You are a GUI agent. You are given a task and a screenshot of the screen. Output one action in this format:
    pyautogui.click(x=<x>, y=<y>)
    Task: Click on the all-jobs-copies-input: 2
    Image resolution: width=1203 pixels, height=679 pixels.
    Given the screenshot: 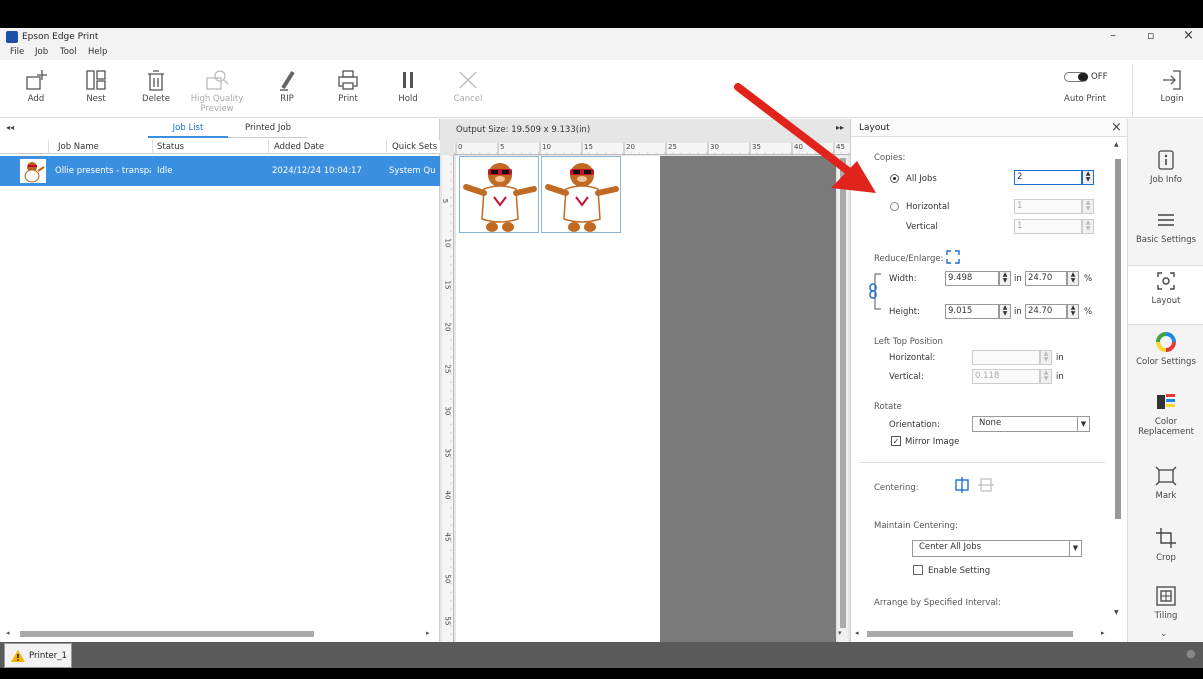 What is the action you would take?
    pyautogui.click(x=1048, y=177)
    